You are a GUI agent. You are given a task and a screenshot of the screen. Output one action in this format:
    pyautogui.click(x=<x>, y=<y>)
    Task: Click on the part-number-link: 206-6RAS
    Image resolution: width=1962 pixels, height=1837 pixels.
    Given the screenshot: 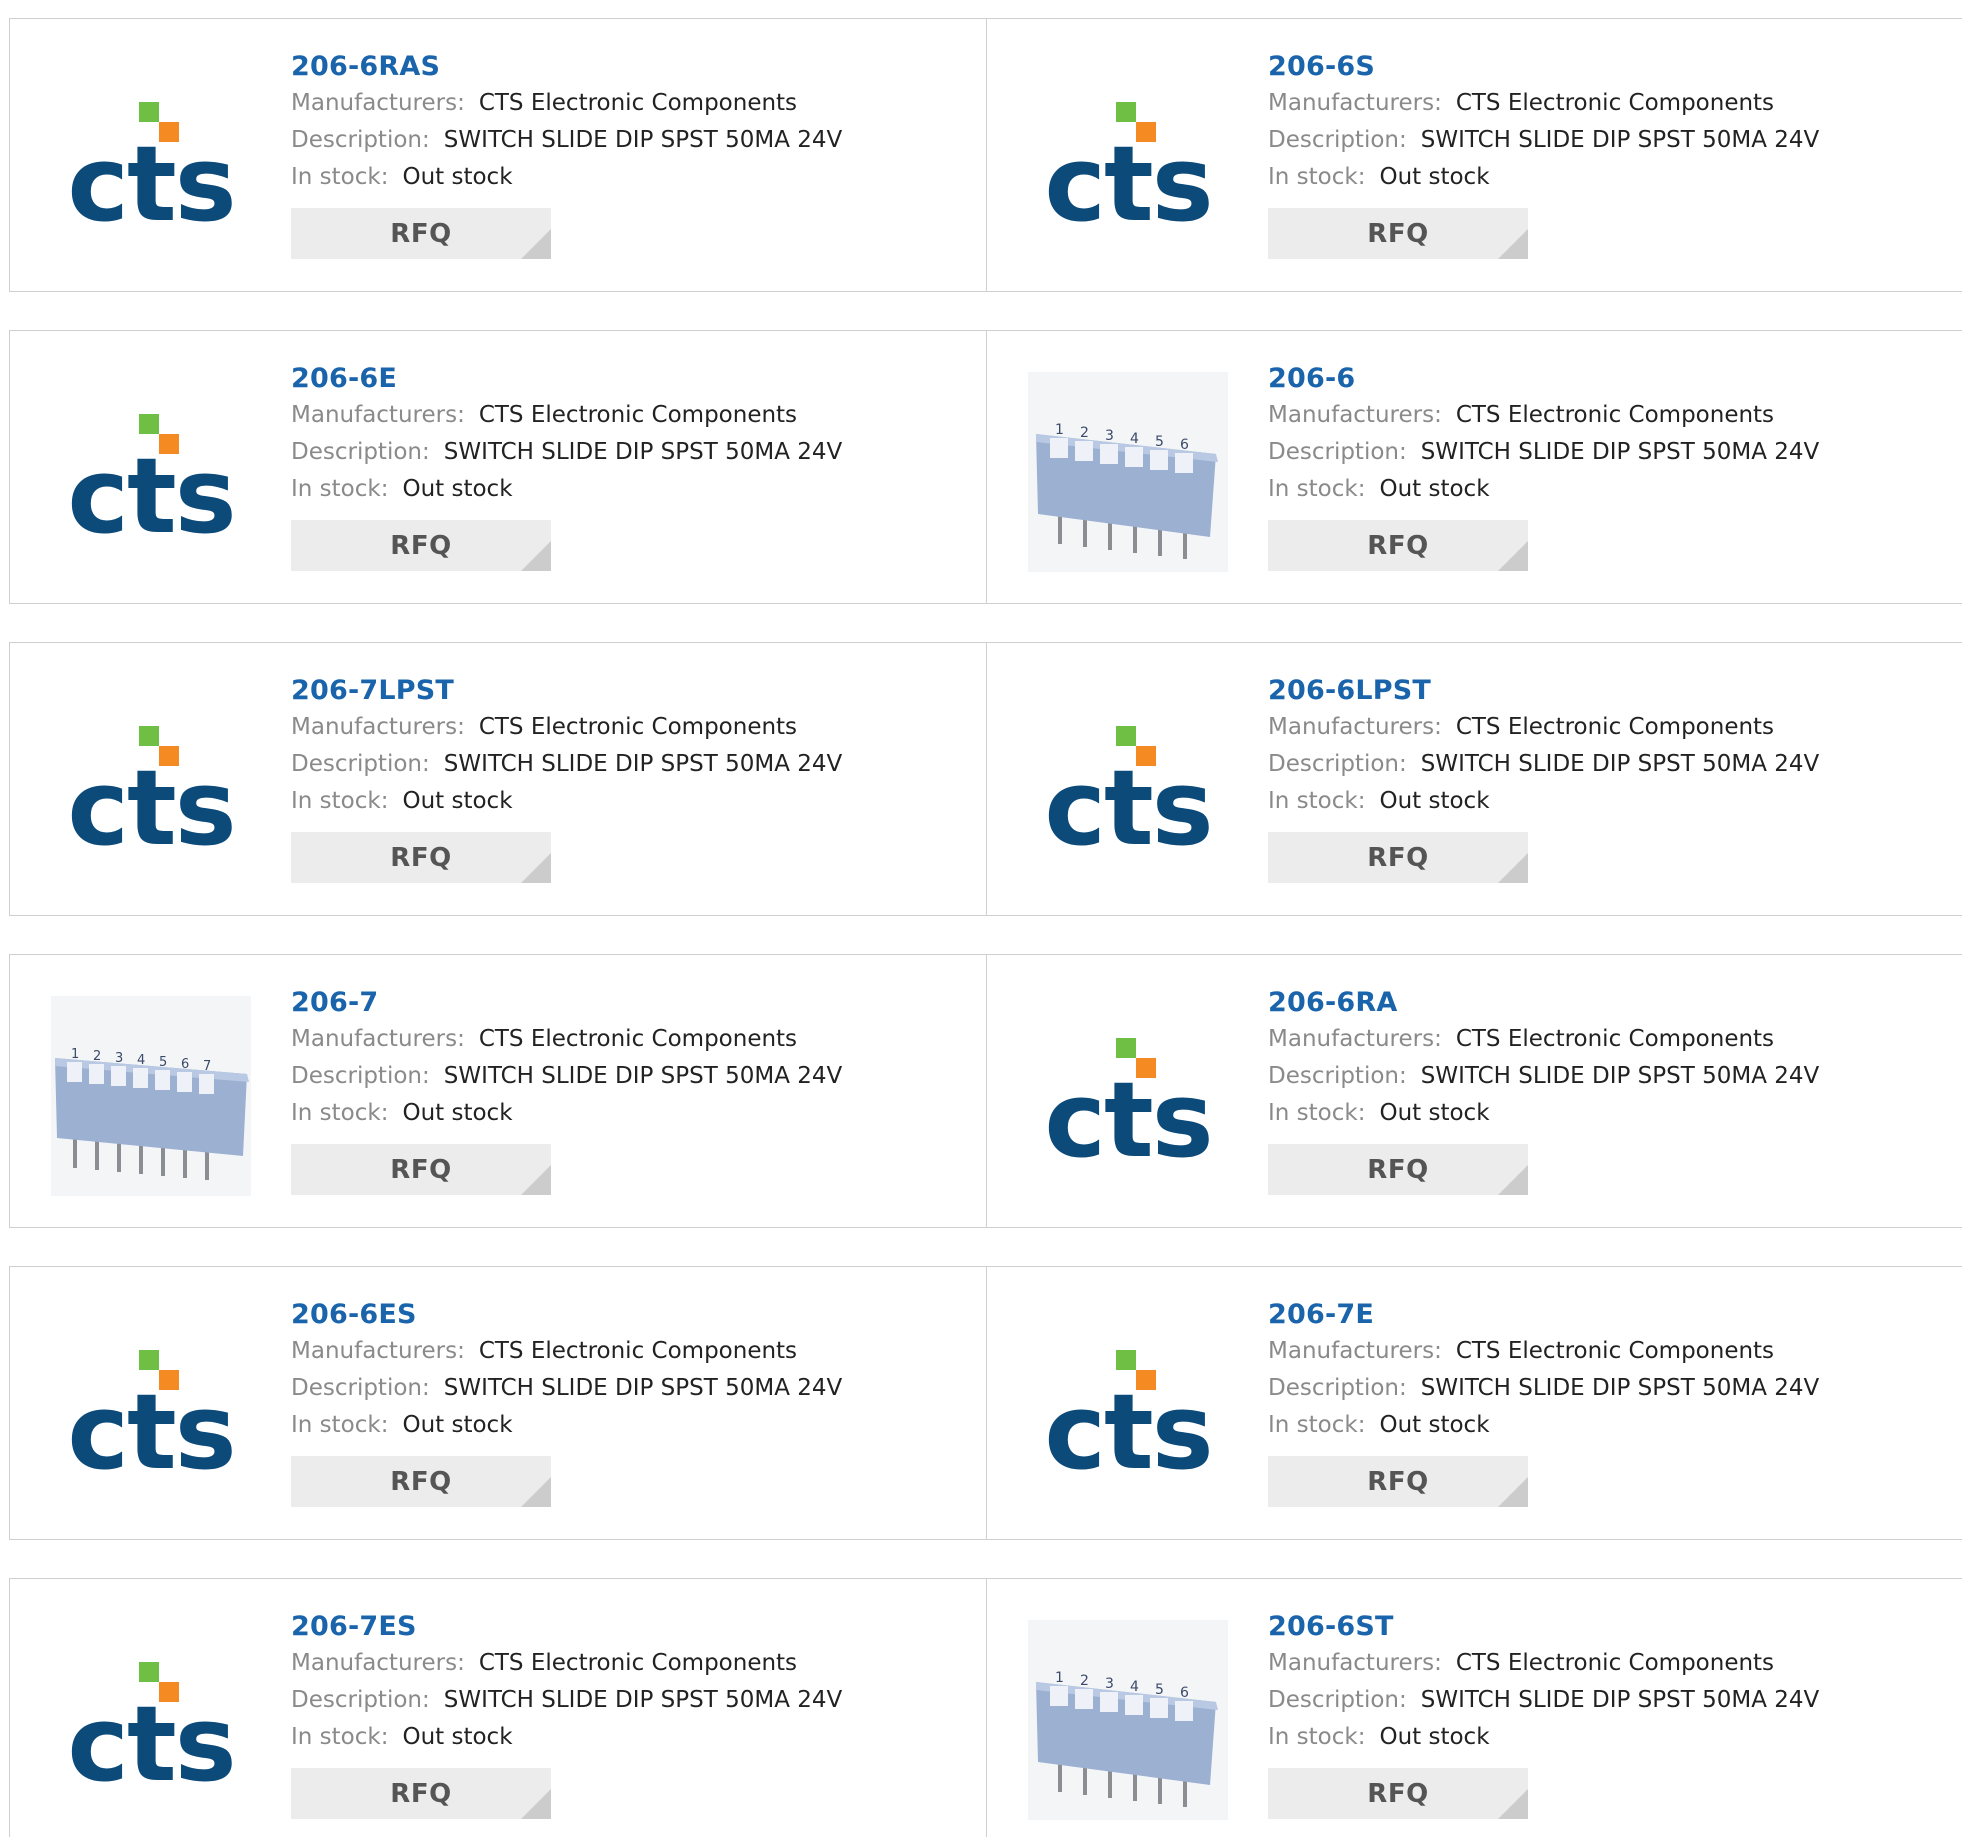 What is the action you would take?
    pyautogui.click(x=566, y=67)
    